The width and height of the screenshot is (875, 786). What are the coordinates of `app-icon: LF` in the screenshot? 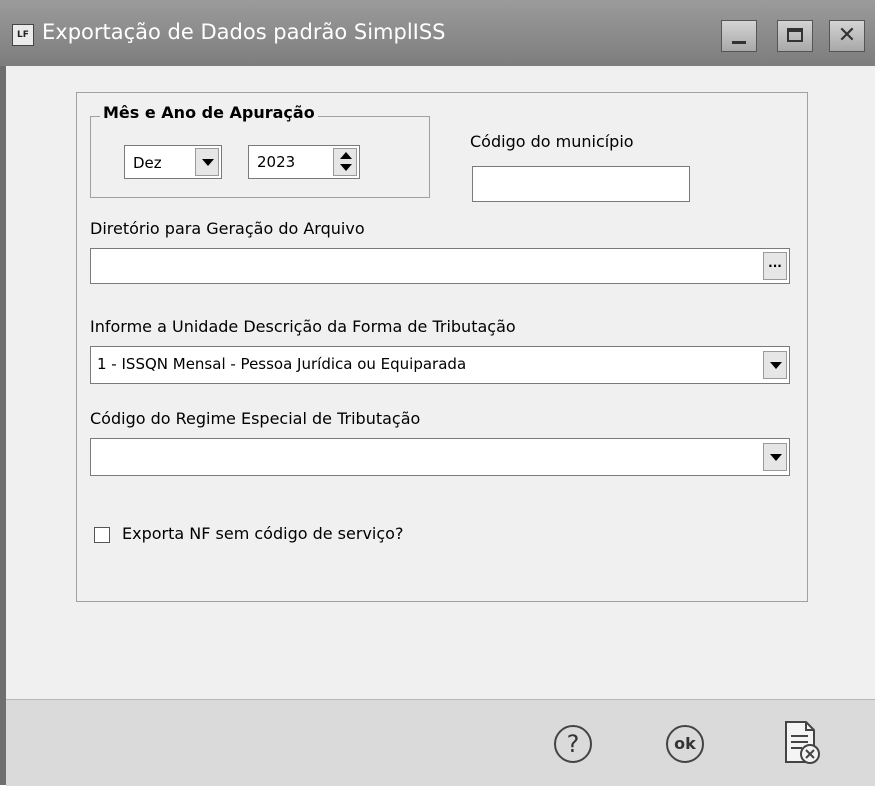 It's located at (23, 35).